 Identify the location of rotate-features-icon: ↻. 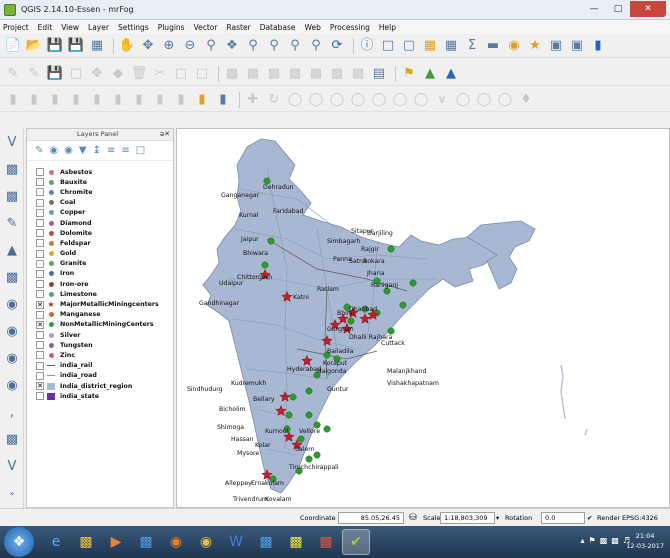
(274, 100).